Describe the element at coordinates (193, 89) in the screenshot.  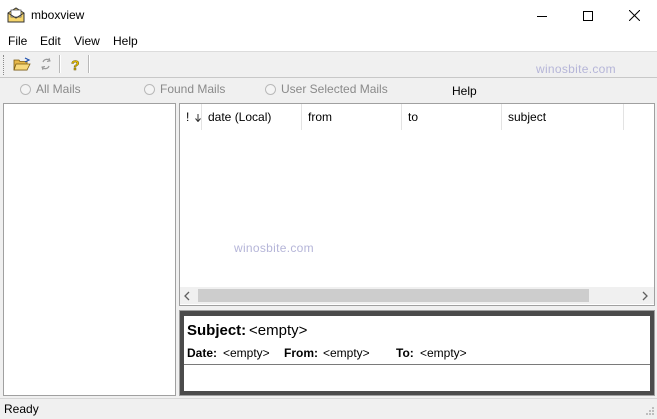
I see `radio-found-mails-label: Found Mails` at that location.